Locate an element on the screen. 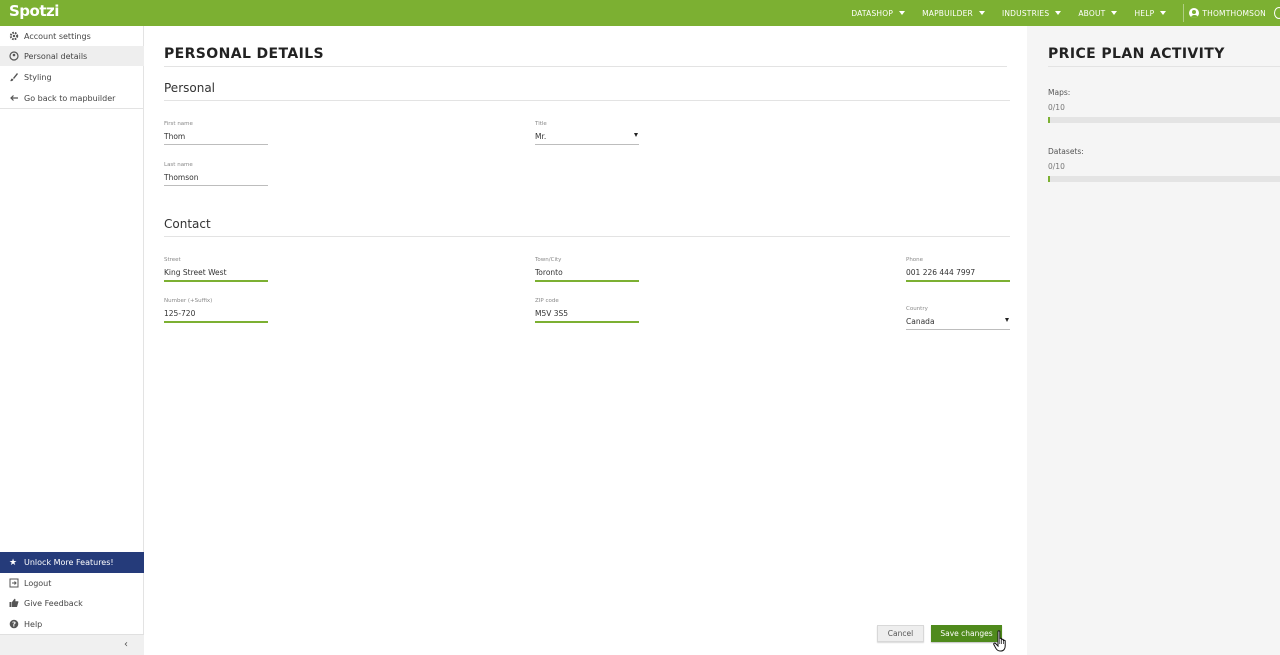 This screenshot has width=1280, height=655. last-name-field: Last name Thomson is located at coordinates (216, 174).